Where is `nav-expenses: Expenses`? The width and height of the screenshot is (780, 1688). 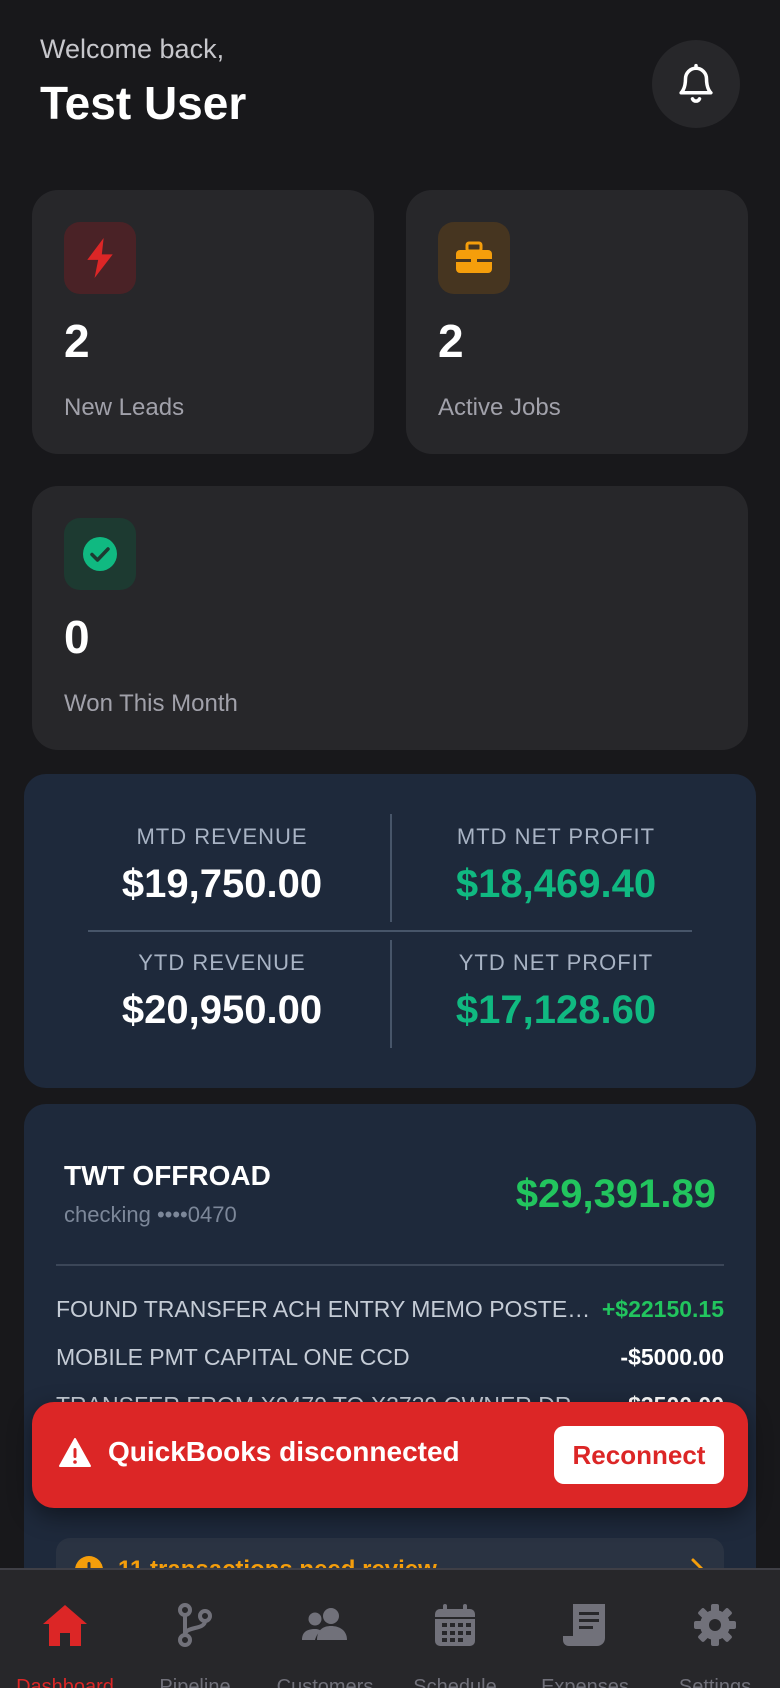 nav-expenses: Expenses is located at coordinates (585, 1629).